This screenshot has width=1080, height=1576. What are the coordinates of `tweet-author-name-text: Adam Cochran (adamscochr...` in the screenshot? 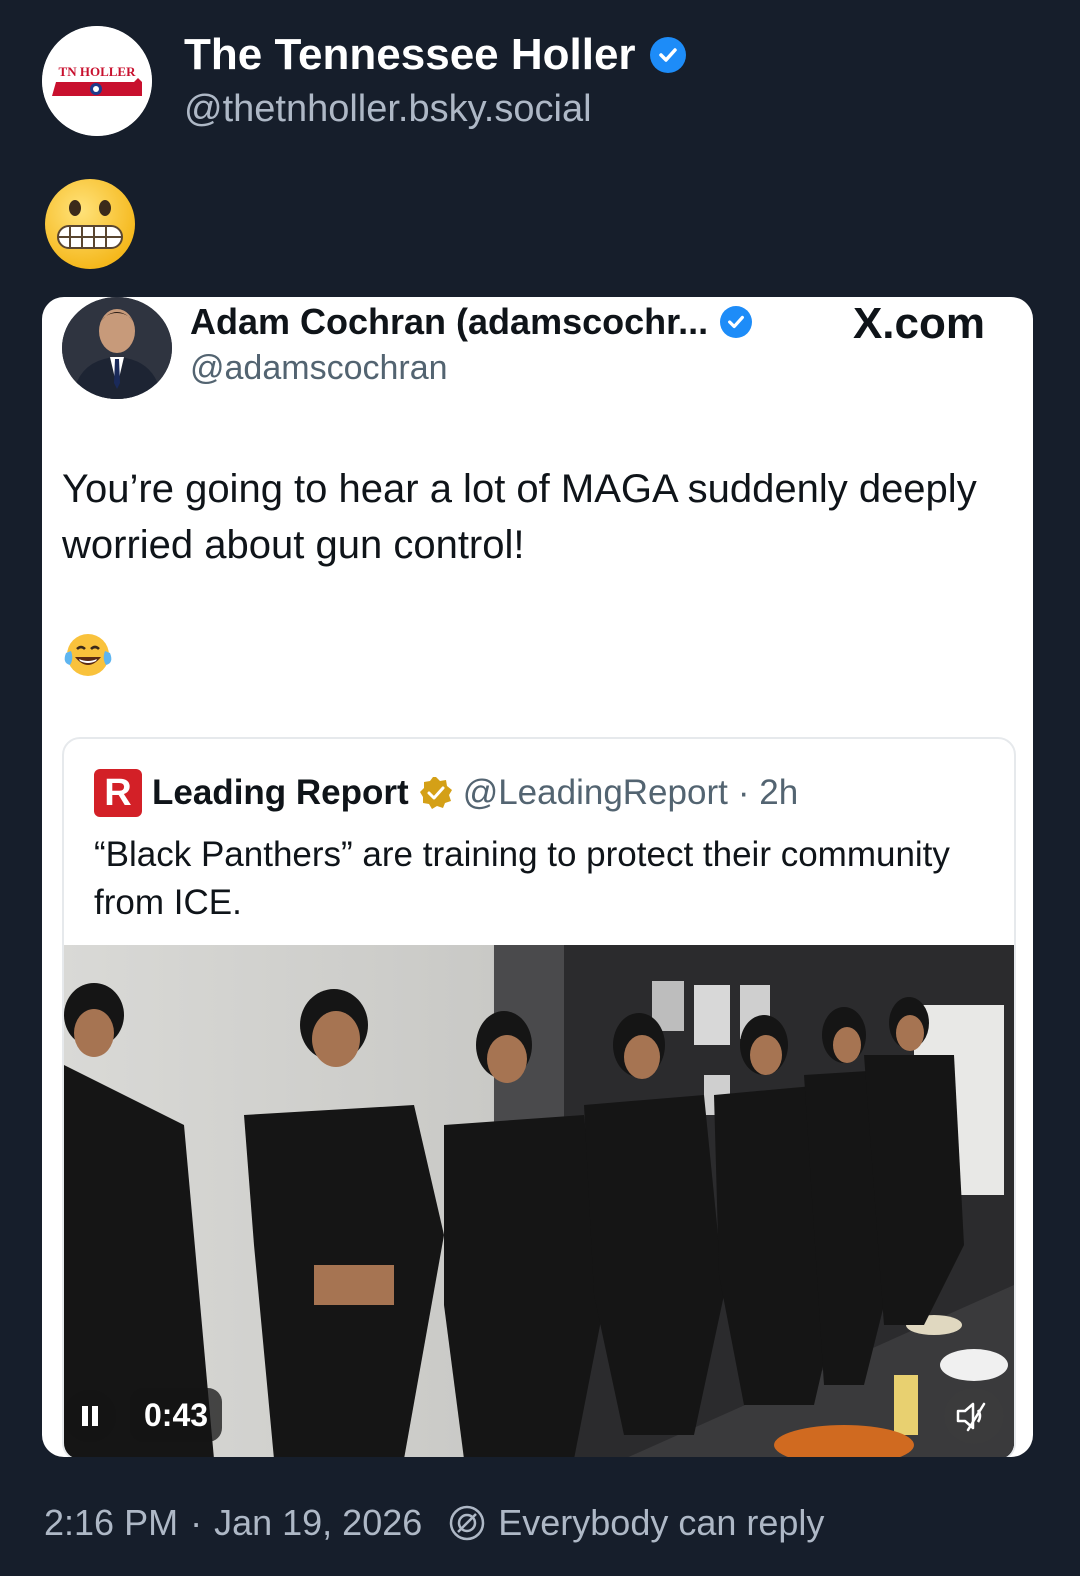 It's located at (449, 321).